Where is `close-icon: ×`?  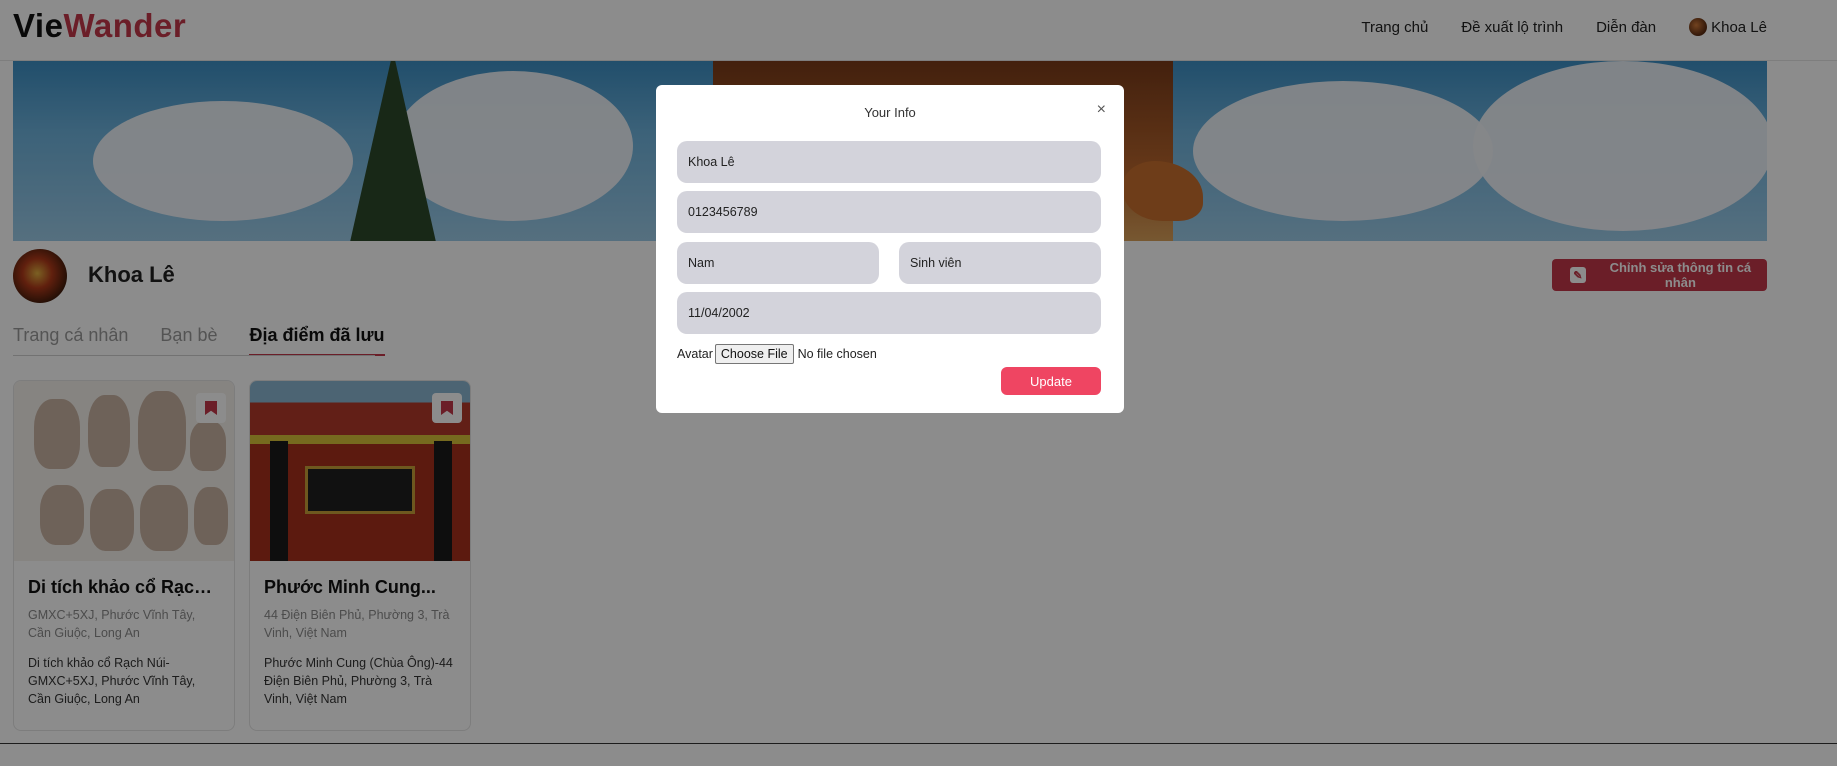
close-icon: × is located at coordinates (1101, 110).